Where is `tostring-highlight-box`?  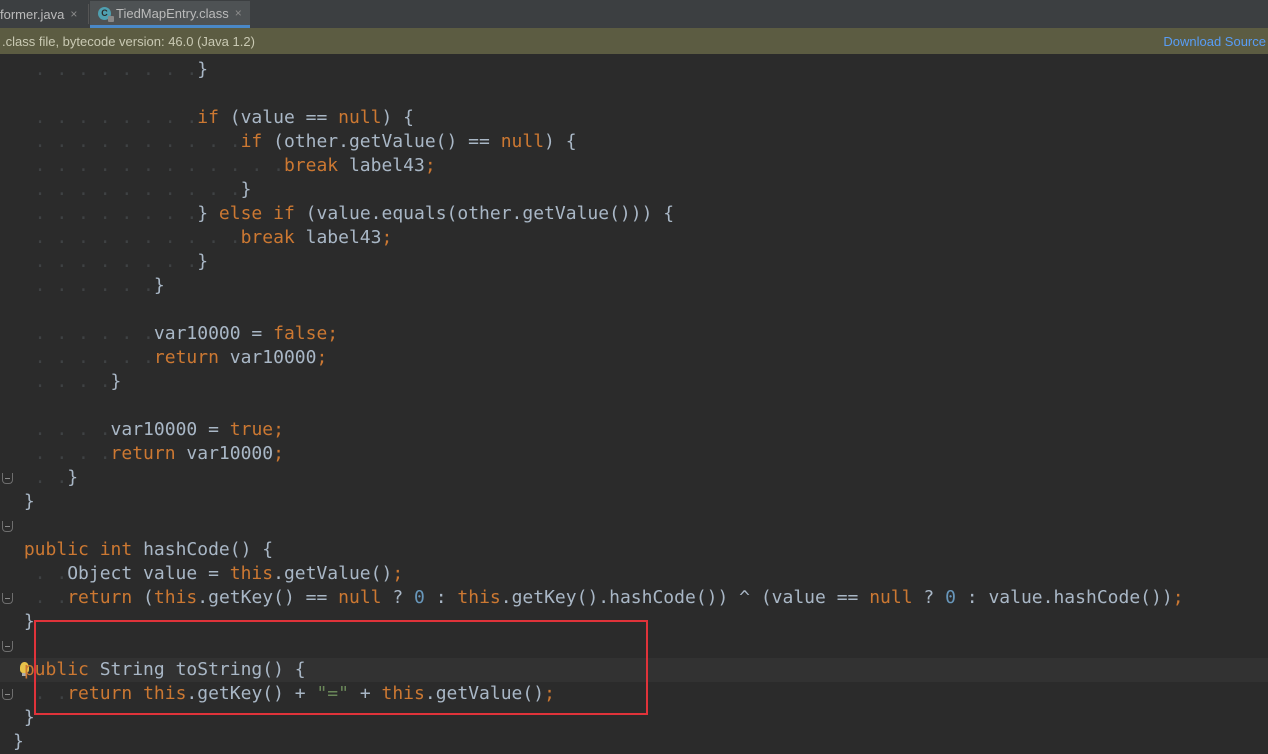
tostring-highlight-box is located at coordinates (341, 667).